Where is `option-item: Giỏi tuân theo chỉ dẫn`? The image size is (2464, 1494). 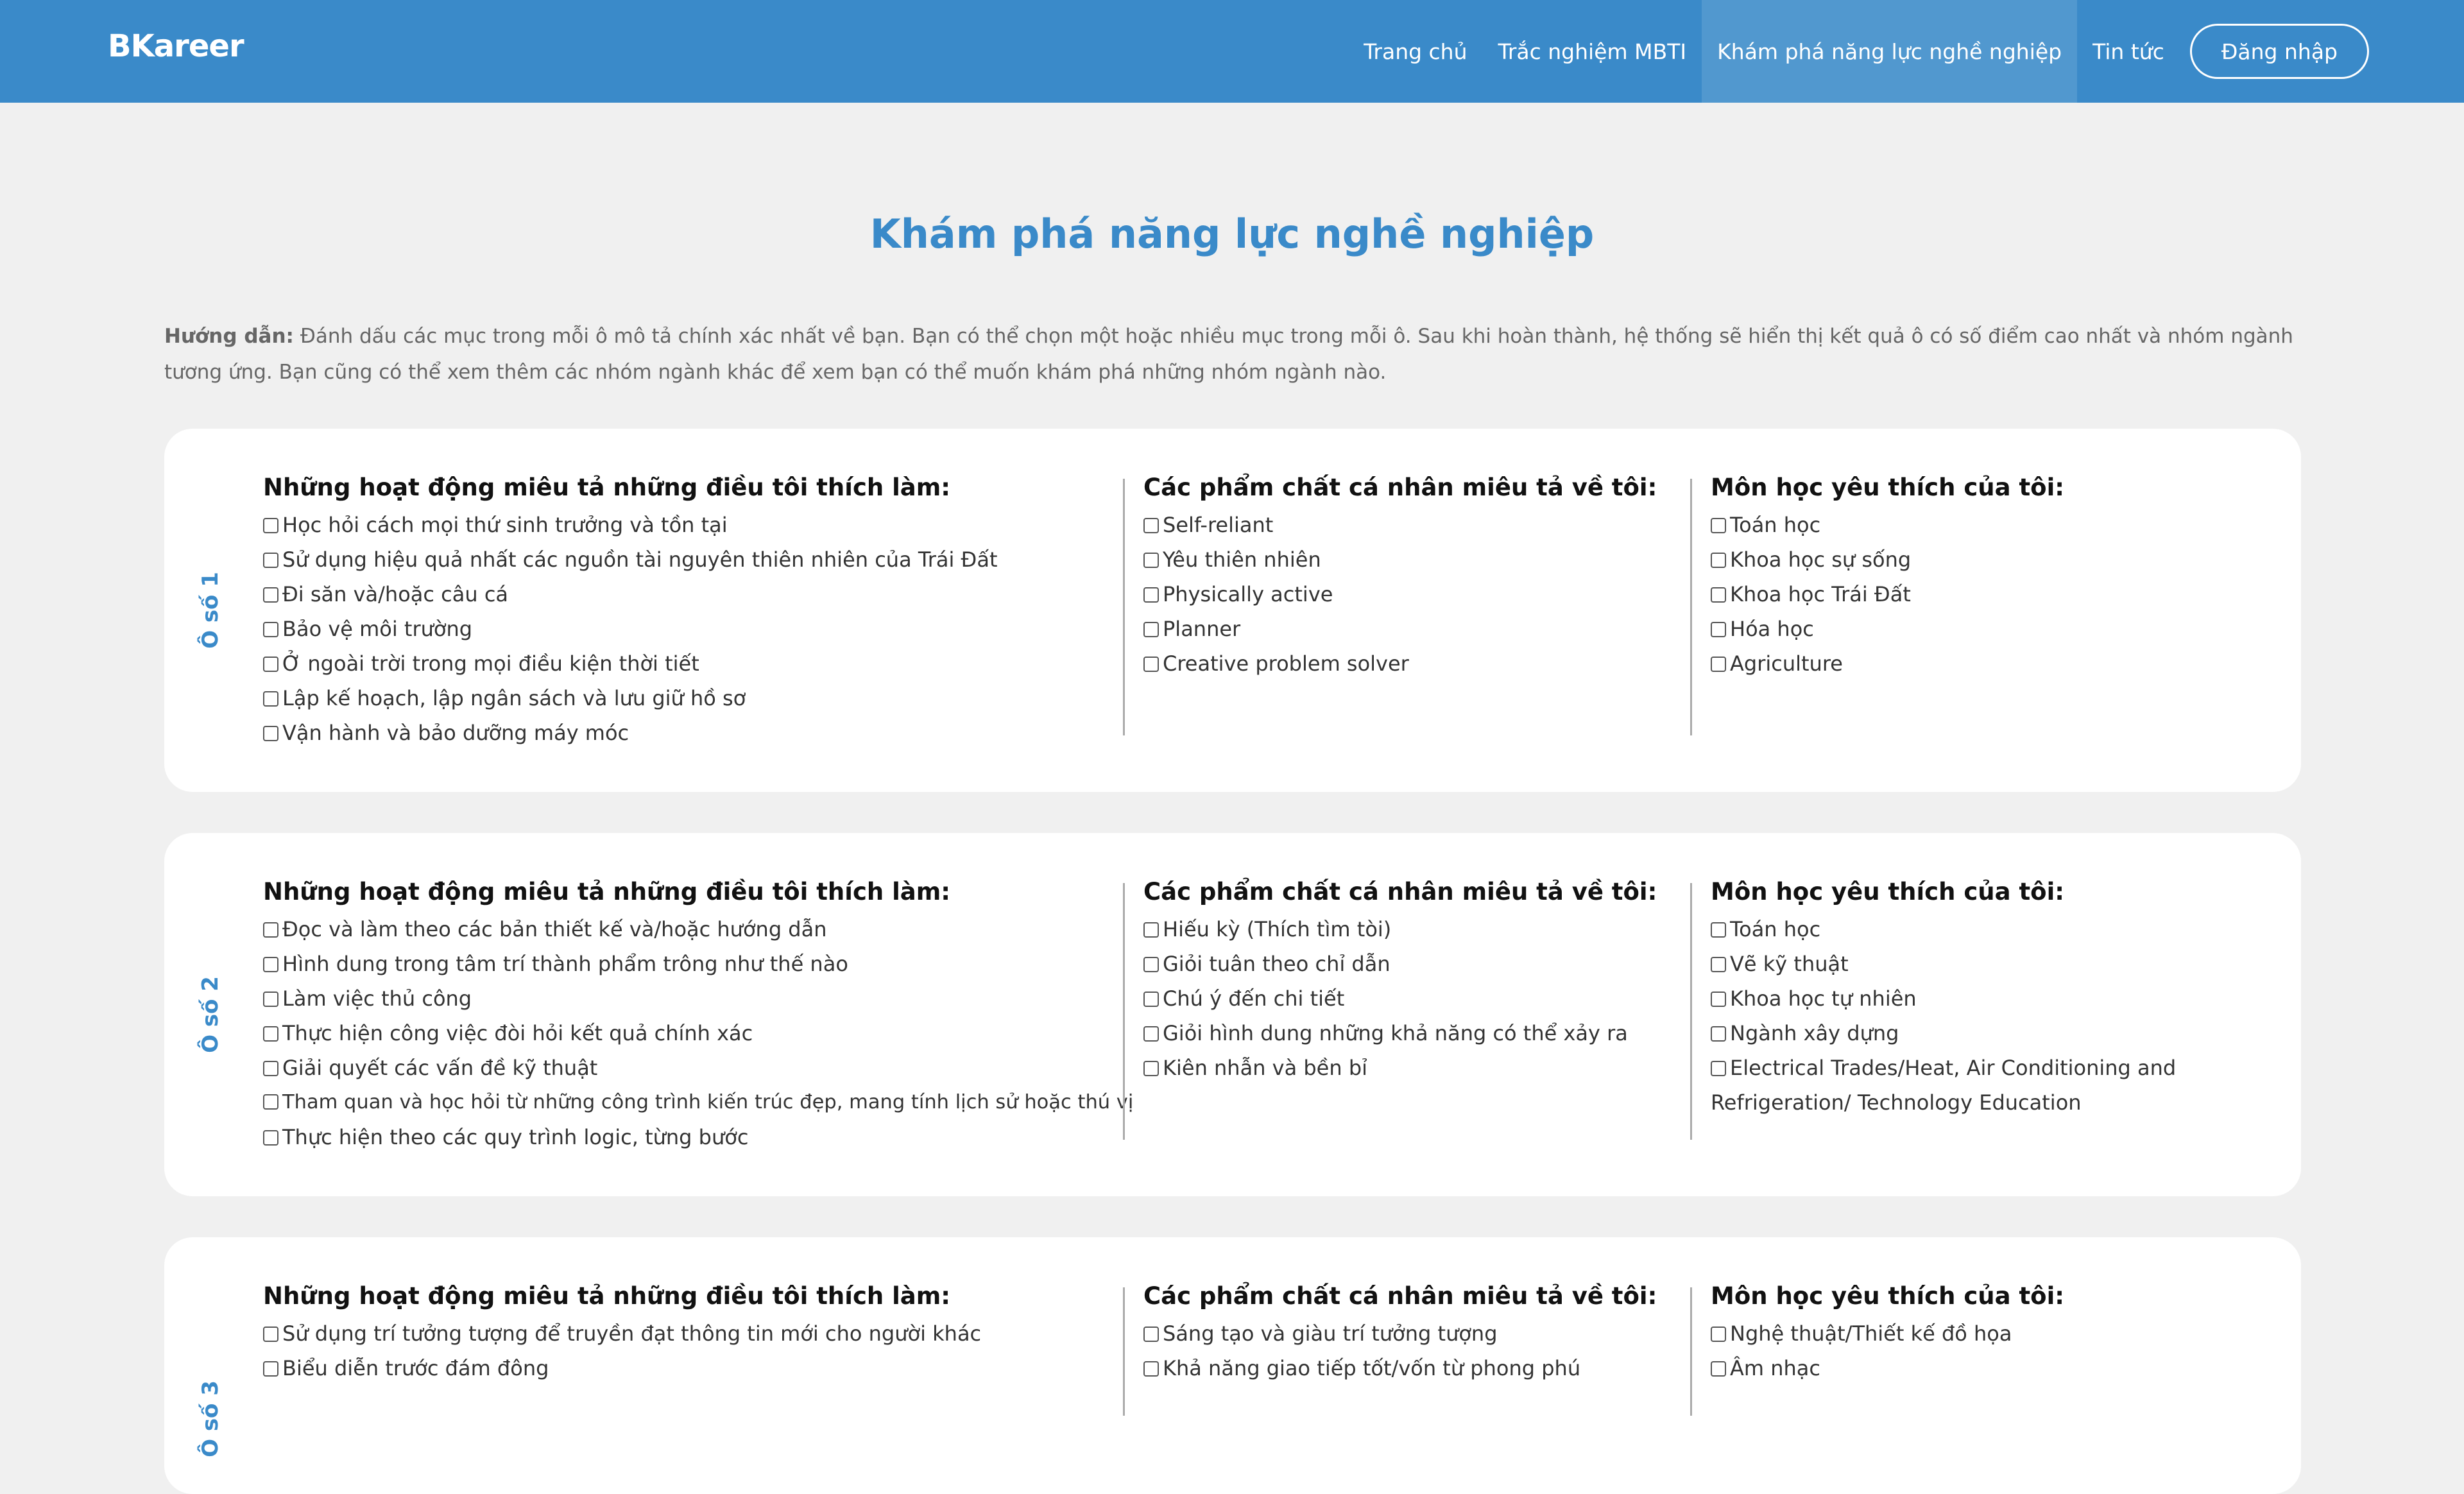 option-item: Giỏi tuân theo chỉ dẫn is located at coordinates (1410, 964).